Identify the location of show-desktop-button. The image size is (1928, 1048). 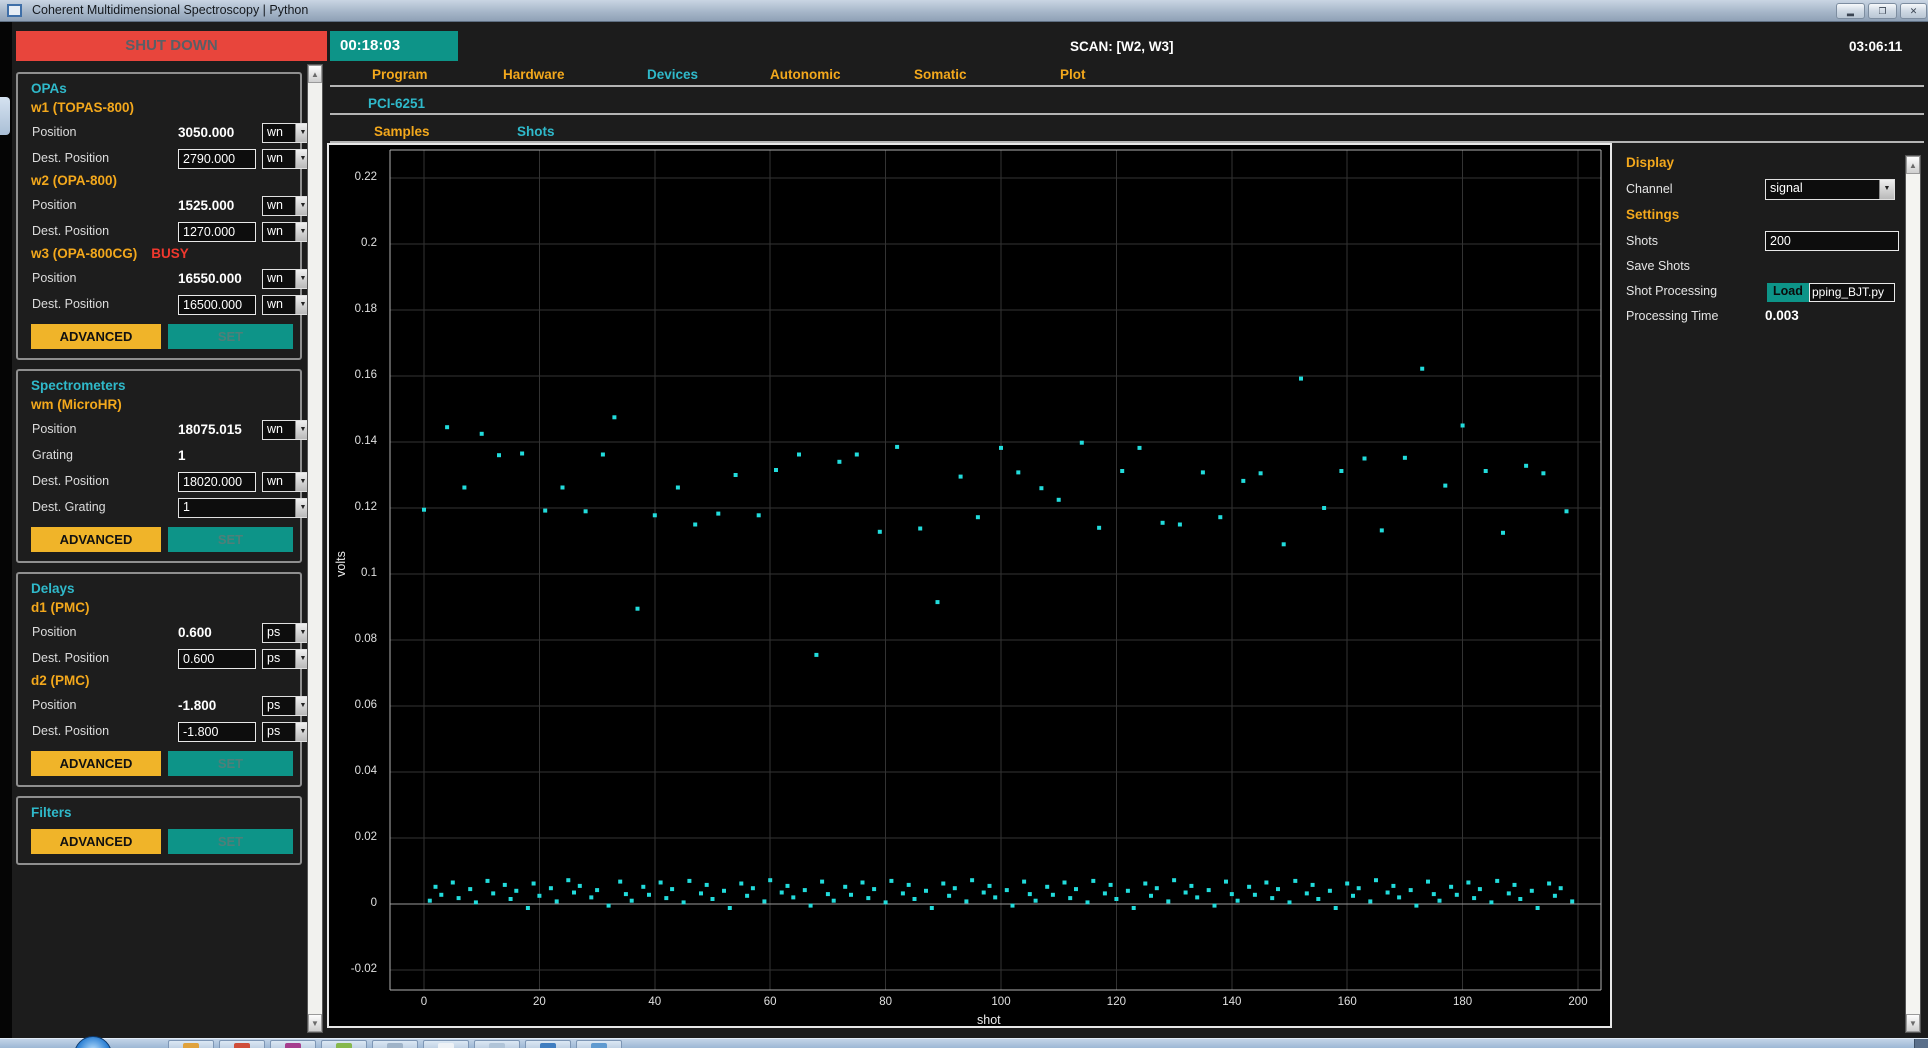
(1921, 1043).